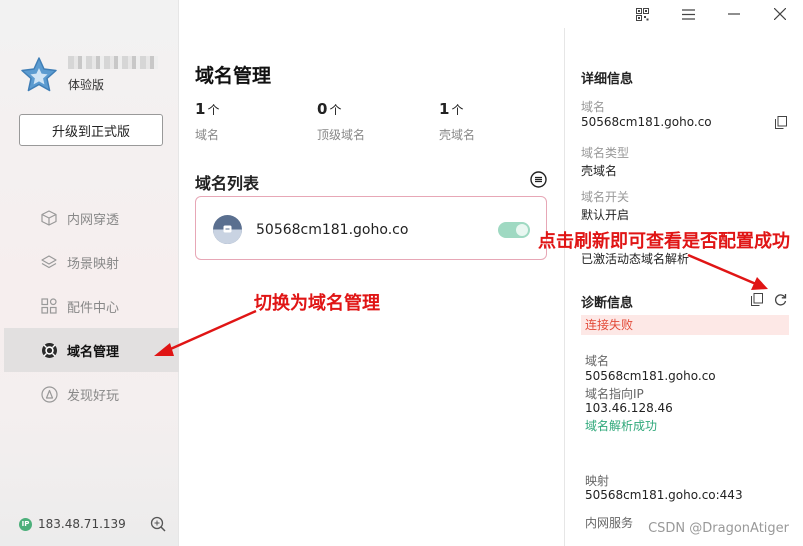 This screenshot has height=546, width=803. What do you see at coordinates (621, 426) in the screenshot?
I see `diag-resolve-status: 域名解析成功` at bounding box center [621, 426].